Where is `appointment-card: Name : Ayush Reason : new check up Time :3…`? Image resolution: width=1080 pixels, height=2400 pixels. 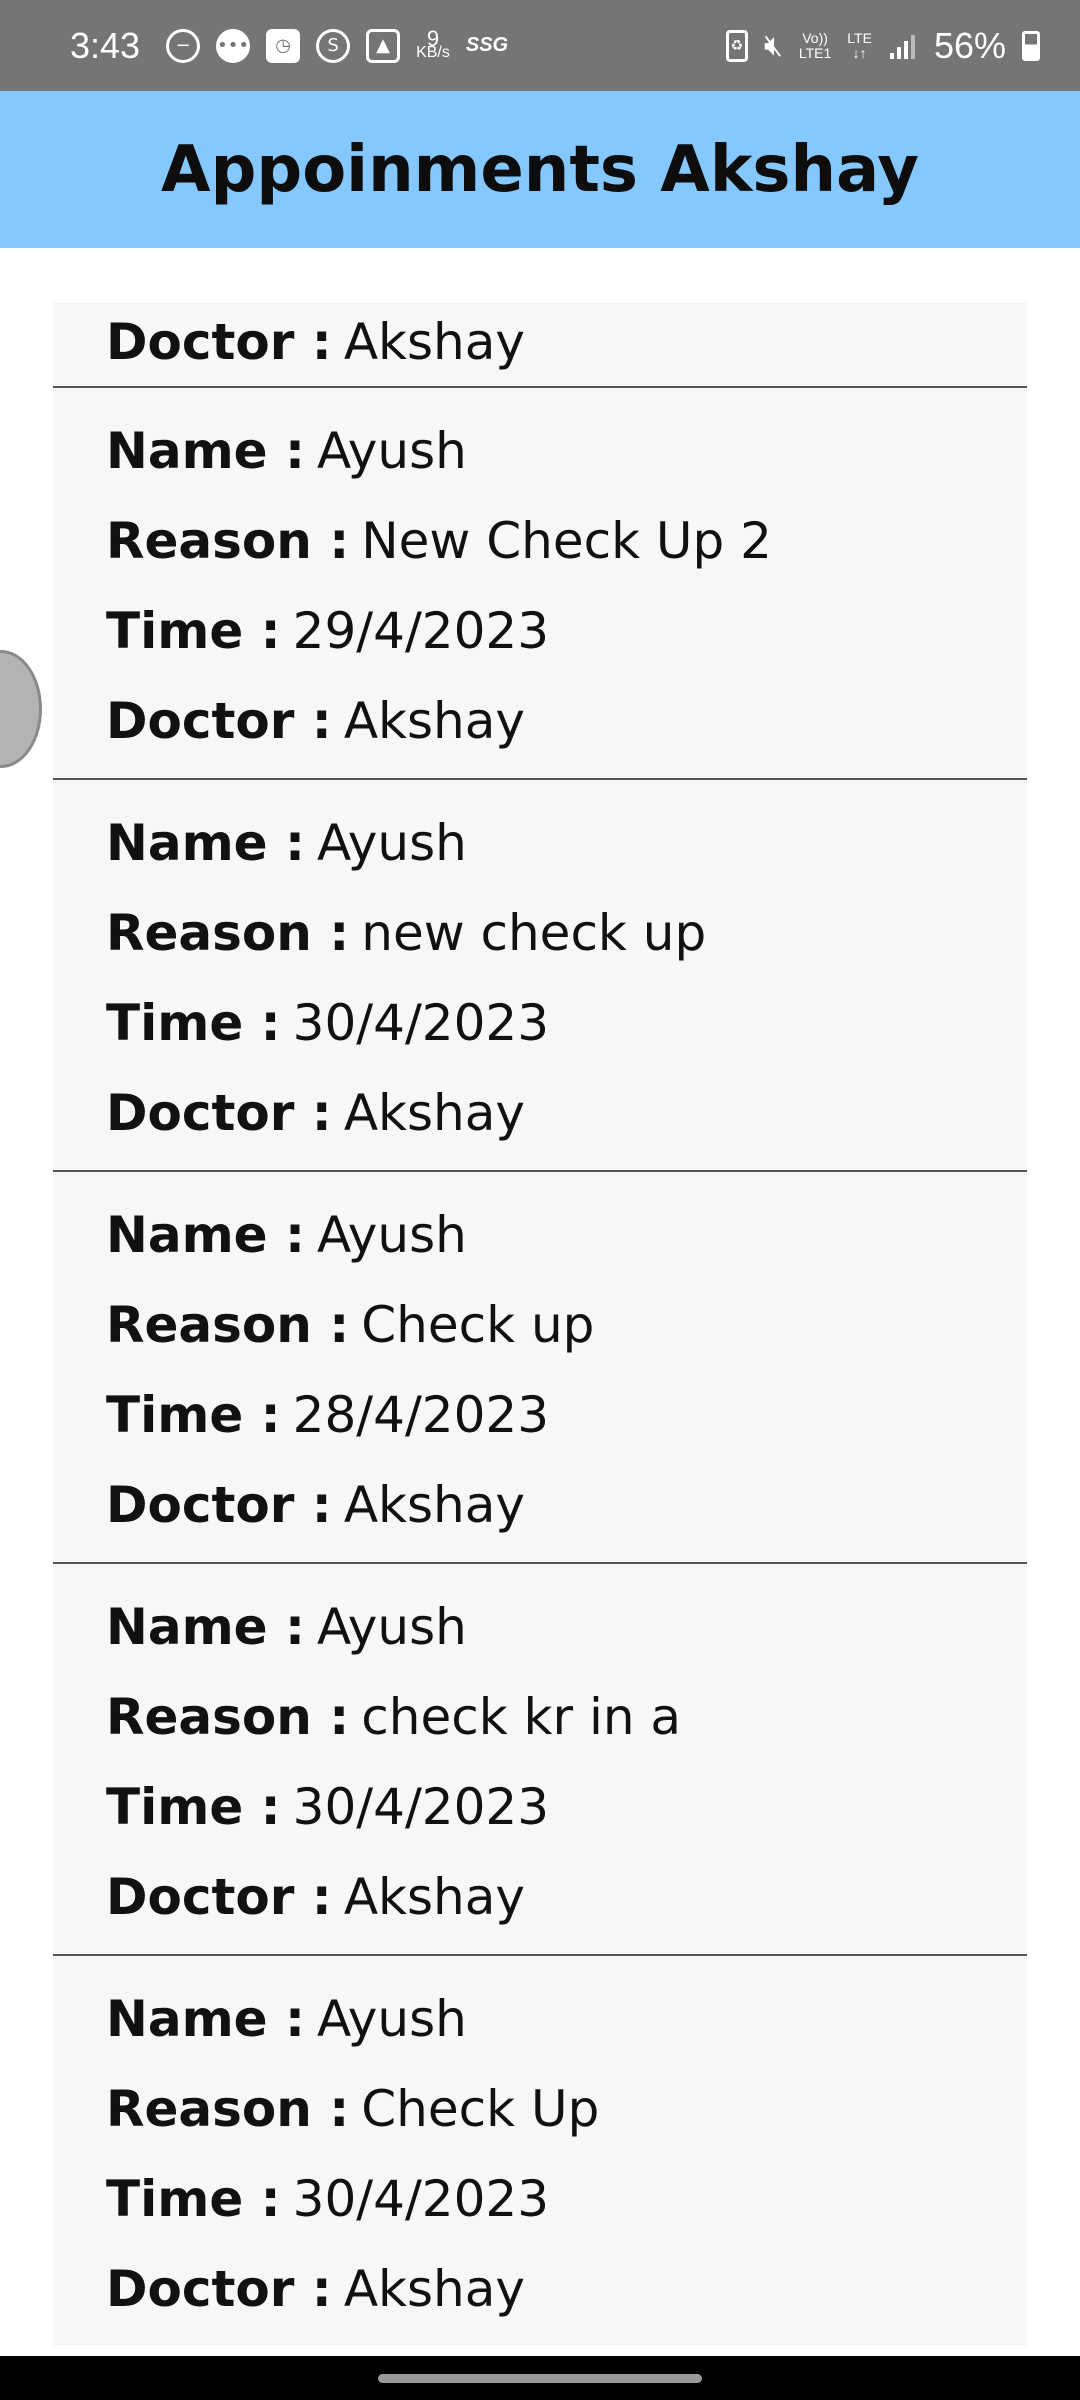 appointment-card: Name : Ayush Reason : new check up Time :3… is located at coordinates (540, 976).